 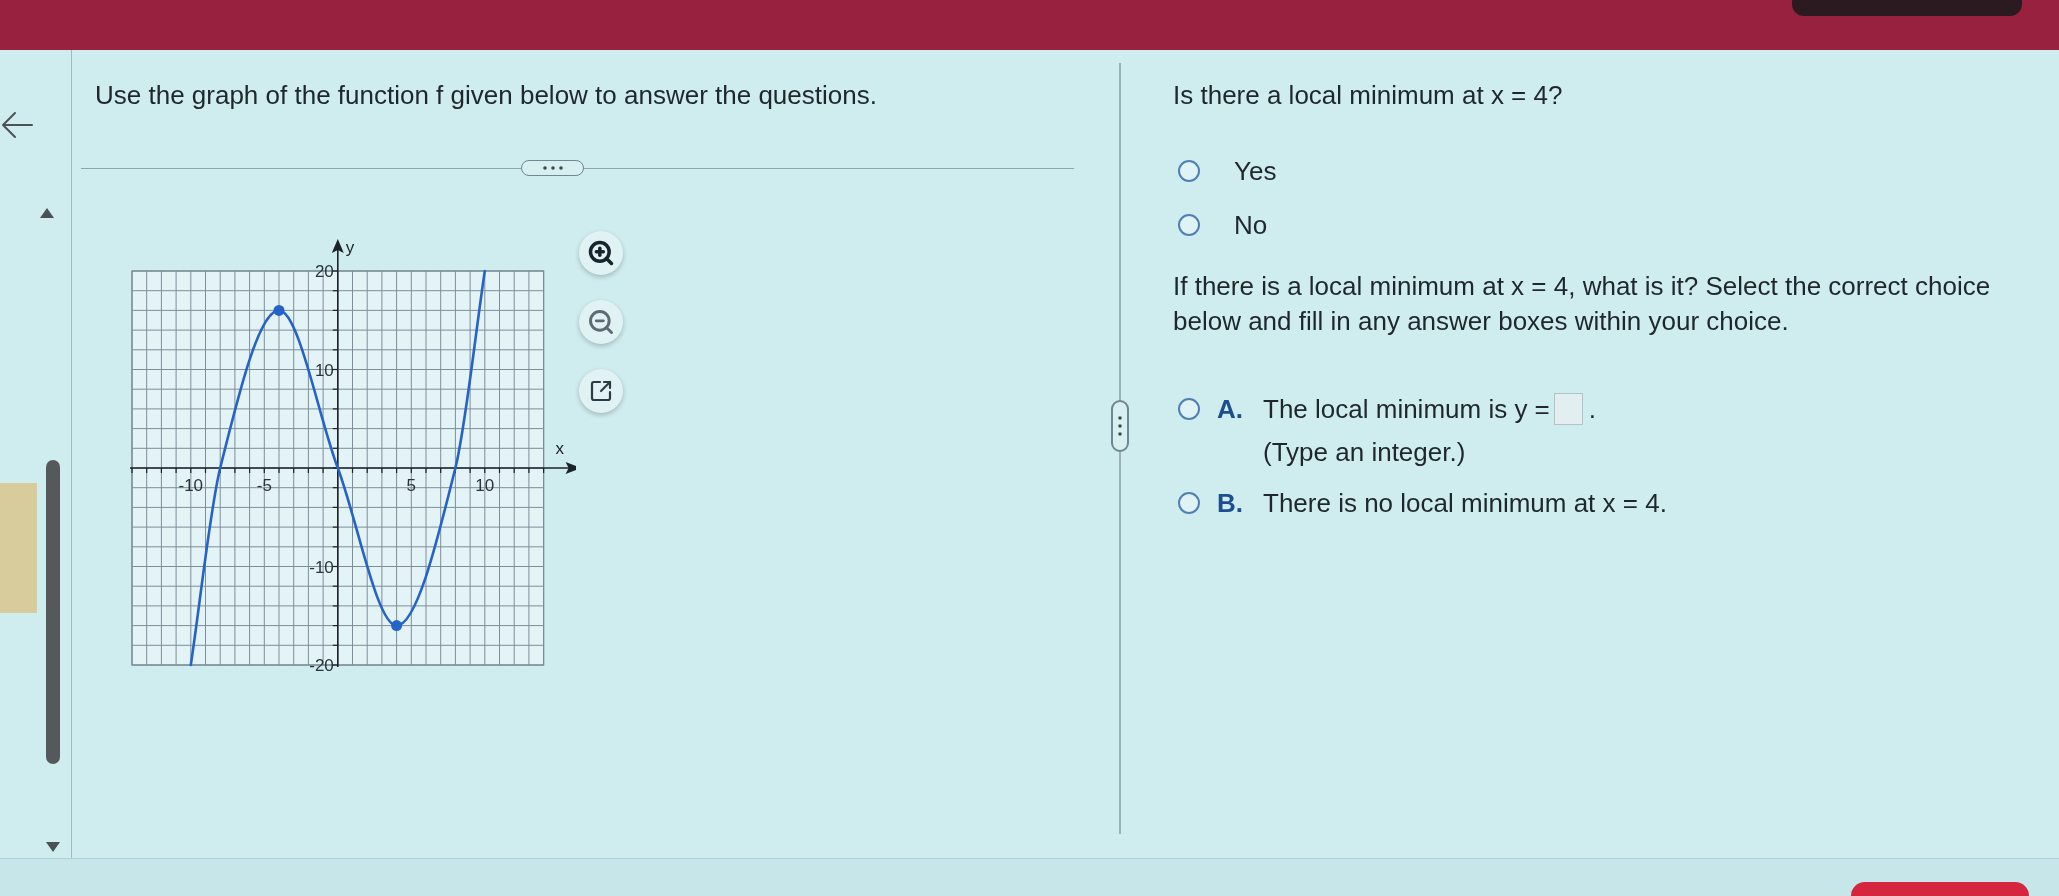 What do you see at coordinates (53, 847) in the screenshot?
I see `scroll-down-icon` at bounding box center [53, 847].